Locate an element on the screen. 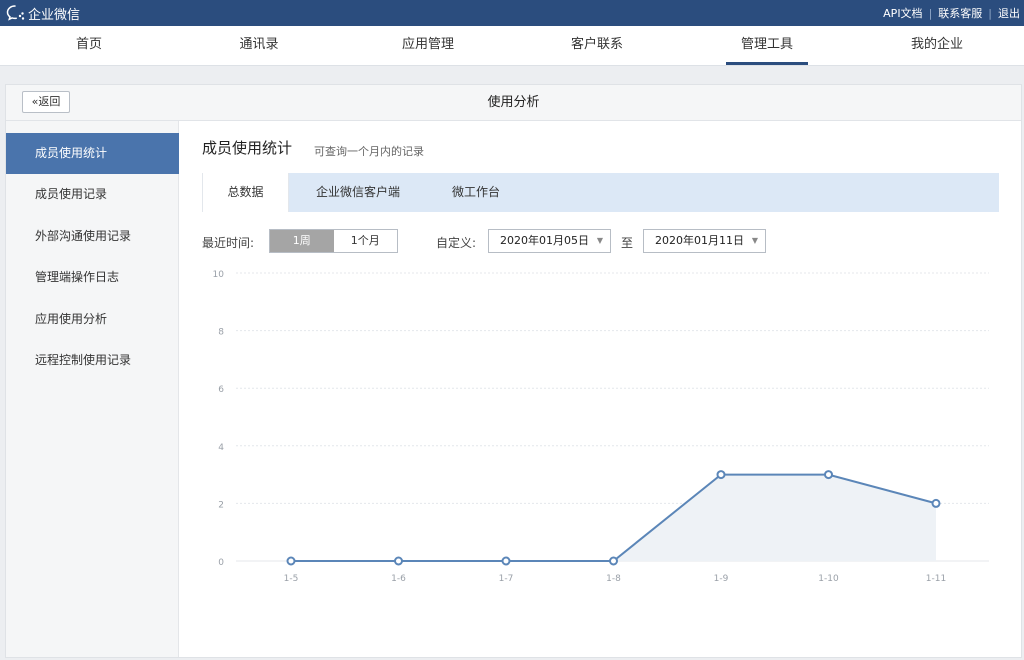 The width and height of the screenshot is (1024, 660). sidebar-item-admin-operation-log: 管理端操作日志 is located at coordinates (92, 277).